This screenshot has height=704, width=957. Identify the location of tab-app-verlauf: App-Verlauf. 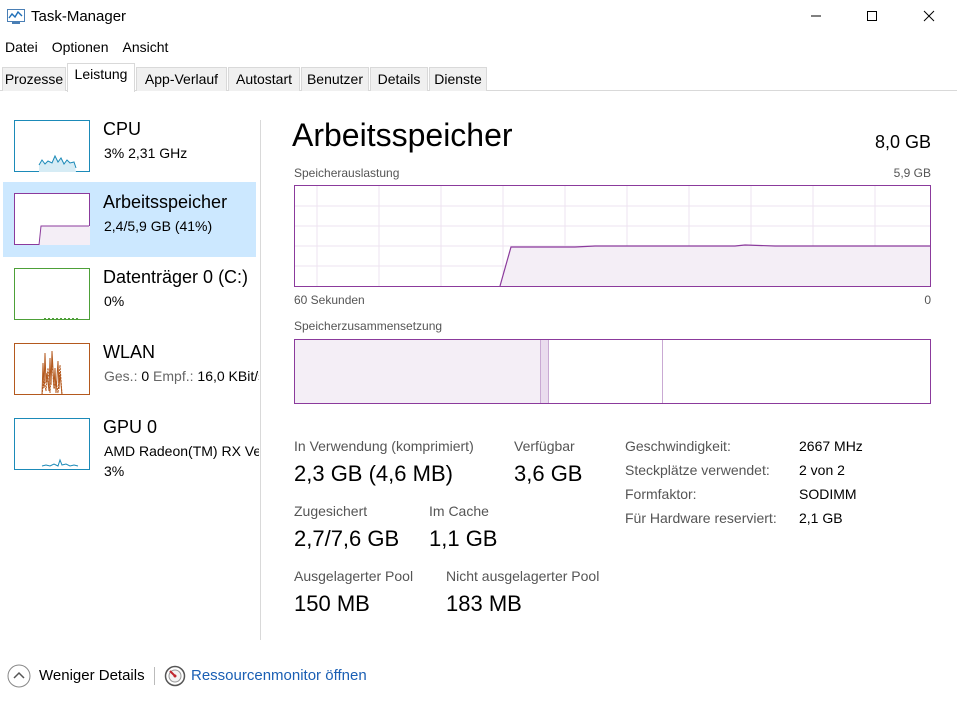
(181, 79).